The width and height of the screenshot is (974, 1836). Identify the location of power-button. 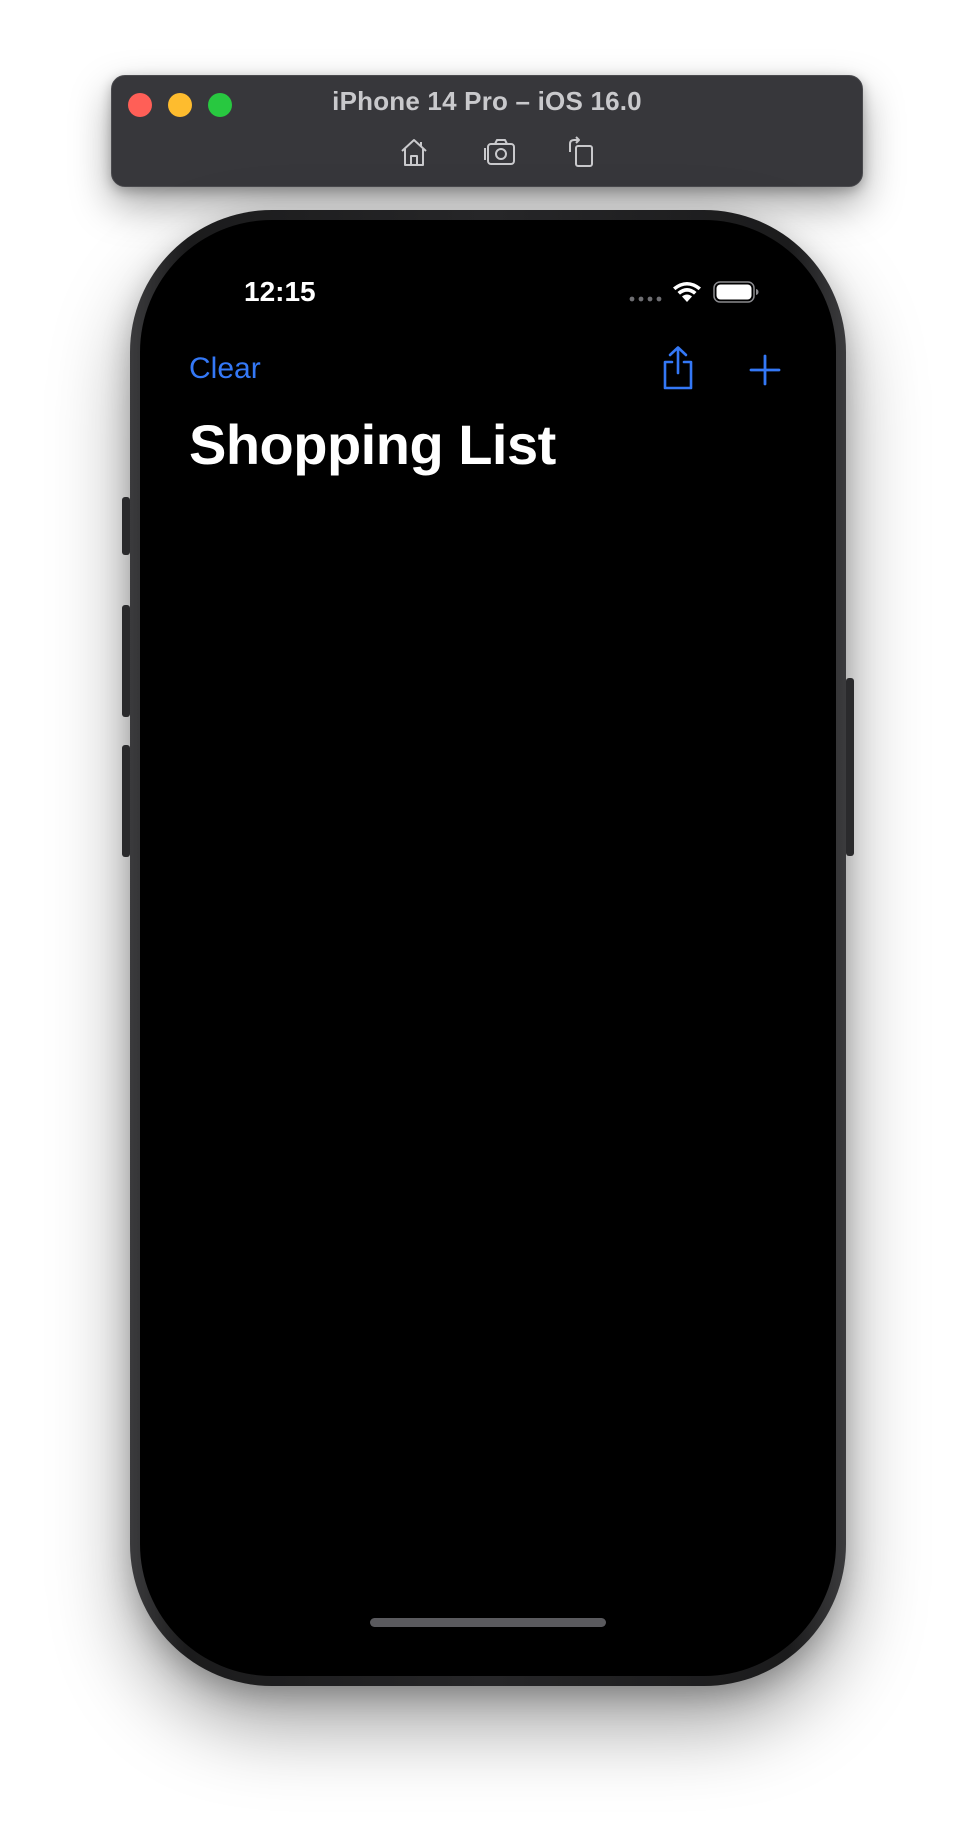
(850, 767).